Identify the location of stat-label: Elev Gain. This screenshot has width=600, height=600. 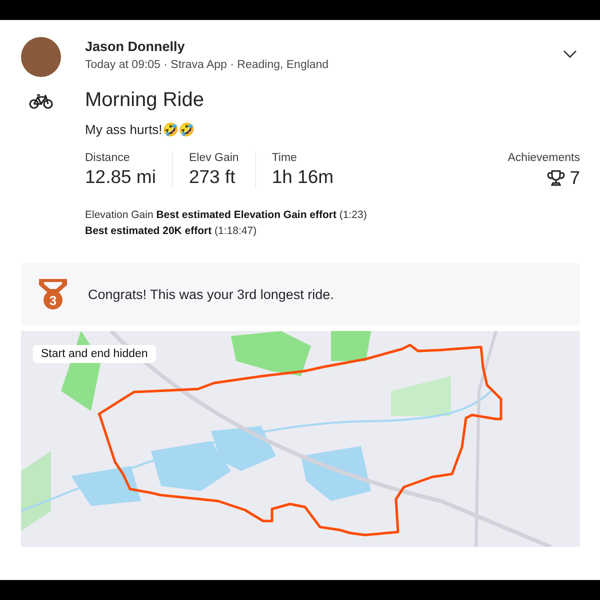
(213, 158).